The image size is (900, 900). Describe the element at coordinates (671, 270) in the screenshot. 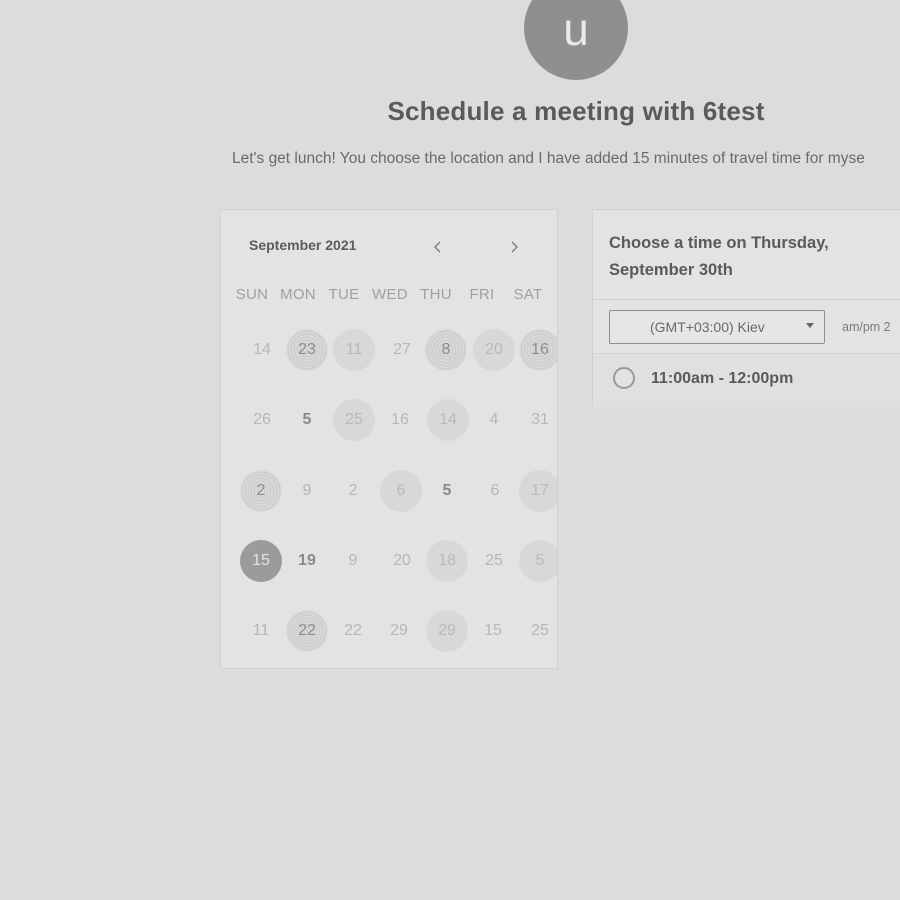

I see `time-heading-line2: September 30th` at that location.